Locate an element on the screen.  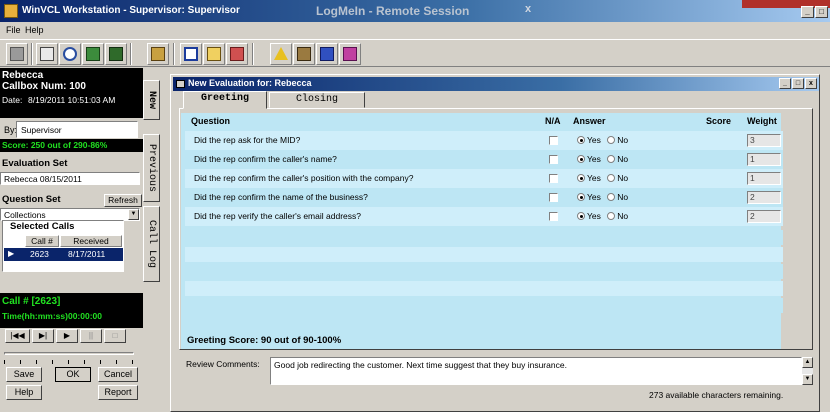
row-pointer-icon: ▶ is located at coordinates (11, 253).